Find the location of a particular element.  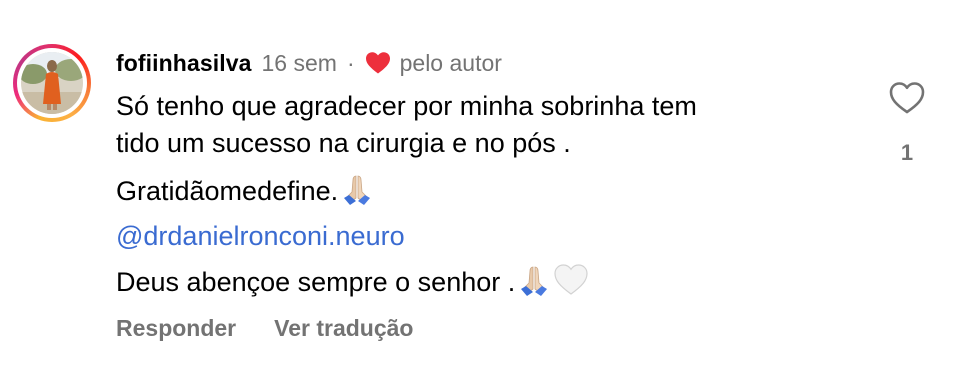

timestamp: 16 sem is located at coordinates (299, 62).